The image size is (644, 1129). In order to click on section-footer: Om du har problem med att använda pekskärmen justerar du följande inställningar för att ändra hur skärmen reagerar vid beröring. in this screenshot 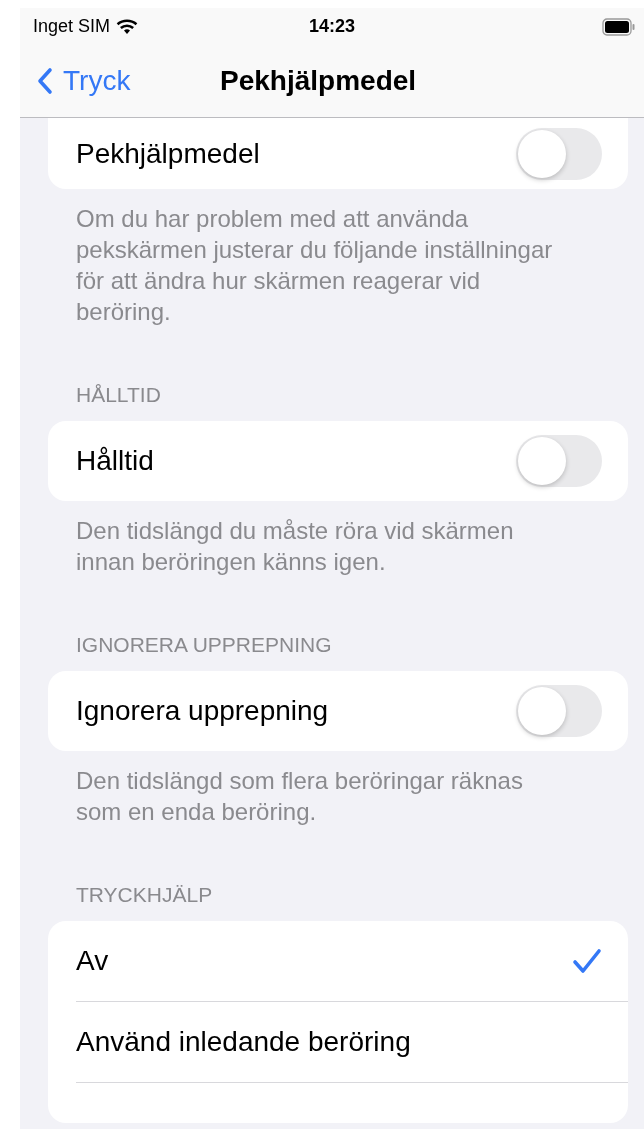, I will do `click(338, 258)`.